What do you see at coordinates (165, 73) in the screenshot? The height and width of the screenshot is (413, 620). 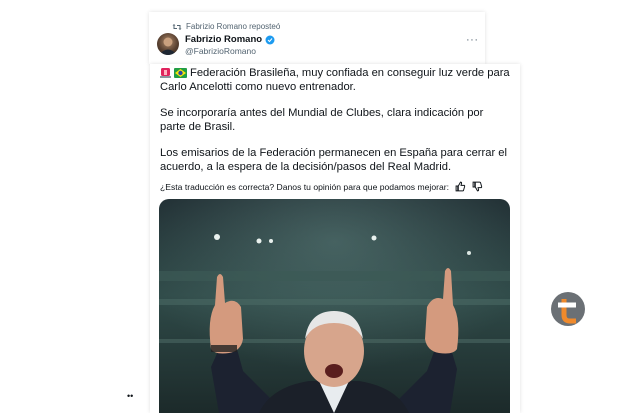 I see `siren-emoji-icon` at bounding box center [165, 73].